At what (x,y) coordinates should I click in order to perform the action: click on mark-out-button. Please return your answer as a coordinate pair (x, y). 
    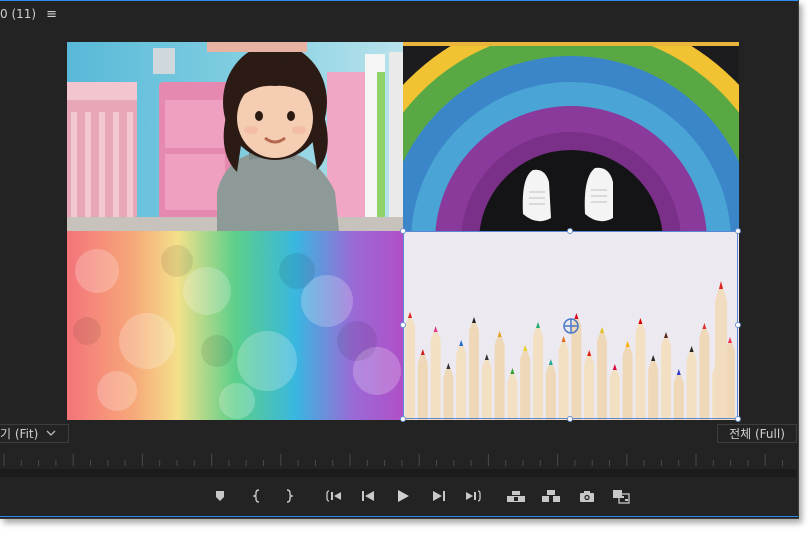
    Looking at the image, I should click on (289, 496).